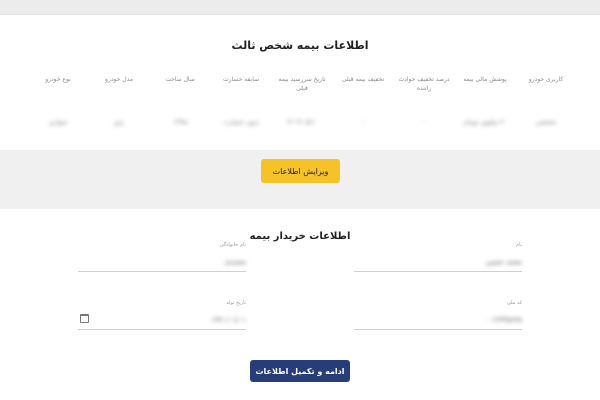 This screenshot has width=600, height=400. I want to click on first-name-field: نام محمد حسین, so click(438, 257).